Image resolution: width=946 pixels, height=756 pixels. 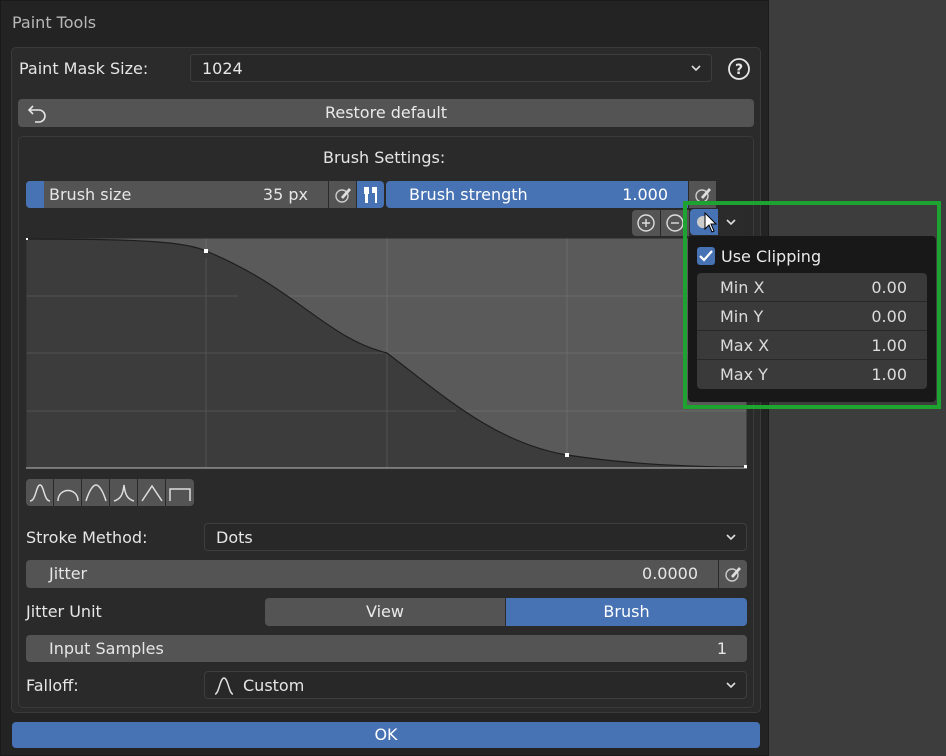 I want to click on jitter-unit-brush-button: Brush, so click(x=626, y=612).